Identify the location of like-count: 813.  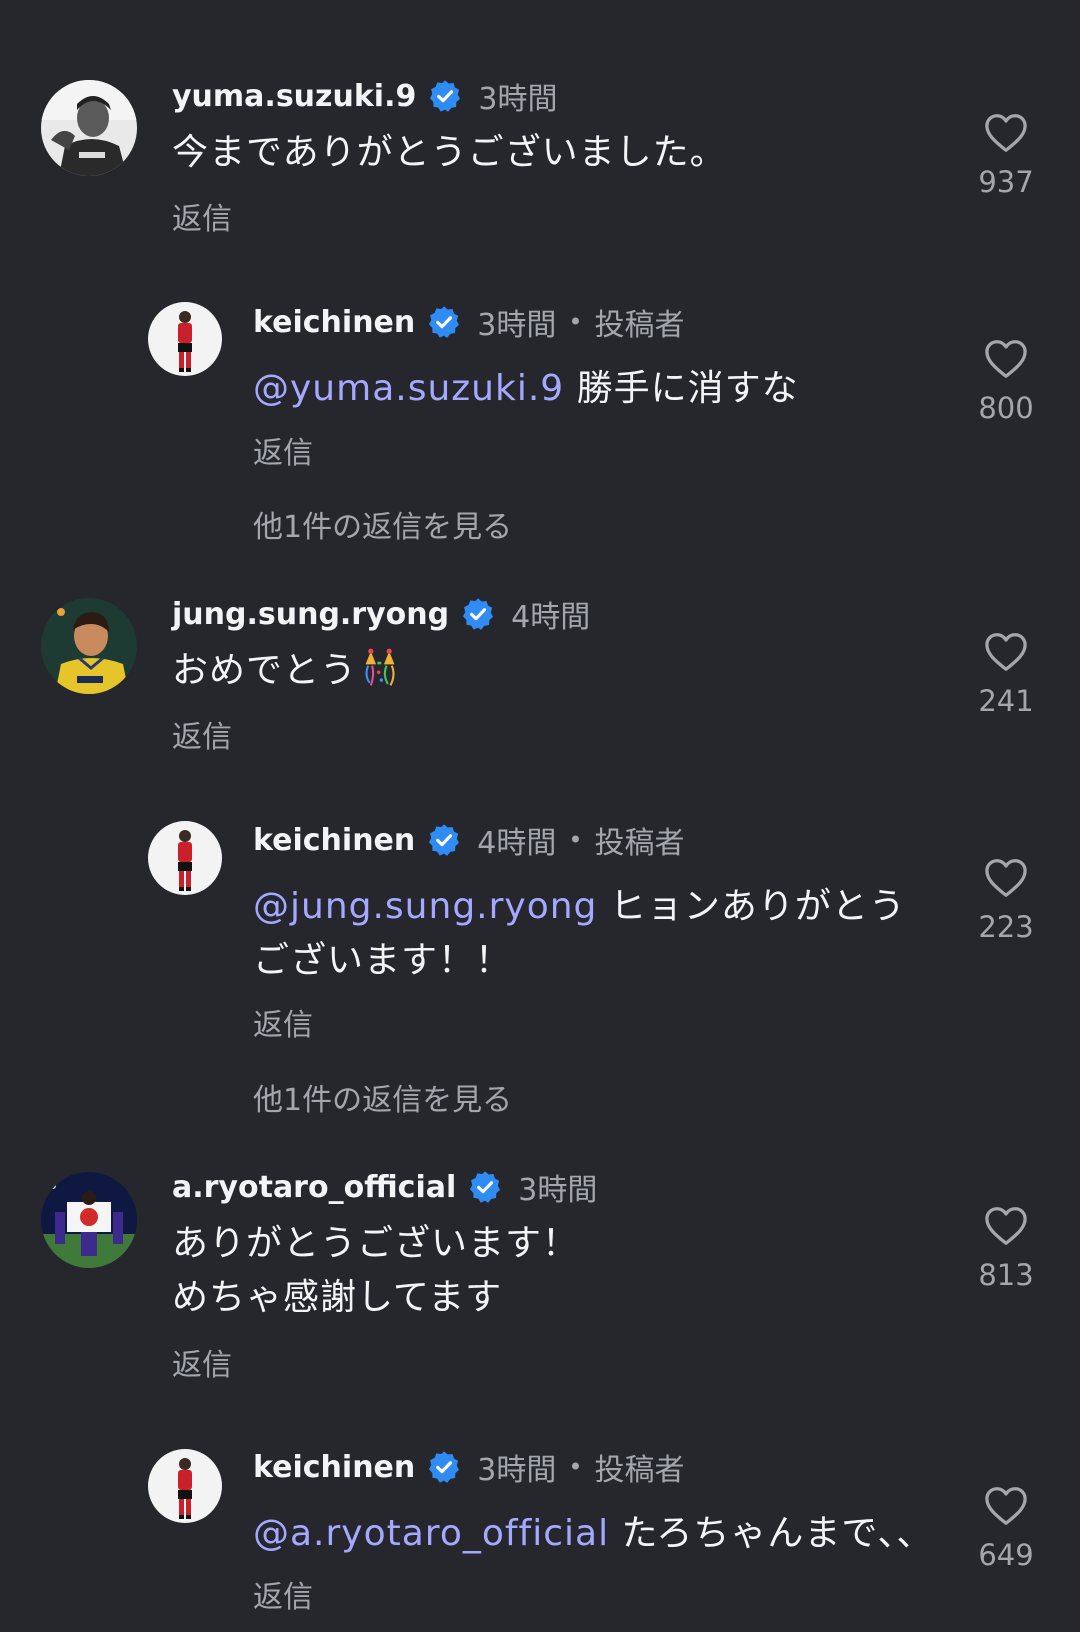
(1006, 1275).